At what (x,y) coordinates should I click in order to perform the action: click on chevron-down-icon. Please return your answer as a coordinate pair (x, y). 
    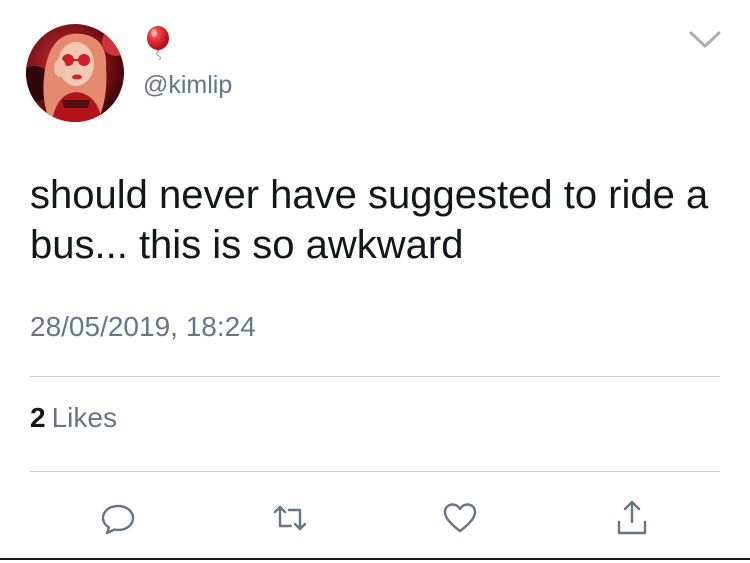
    Looking at the image, I should click on (705, 39).